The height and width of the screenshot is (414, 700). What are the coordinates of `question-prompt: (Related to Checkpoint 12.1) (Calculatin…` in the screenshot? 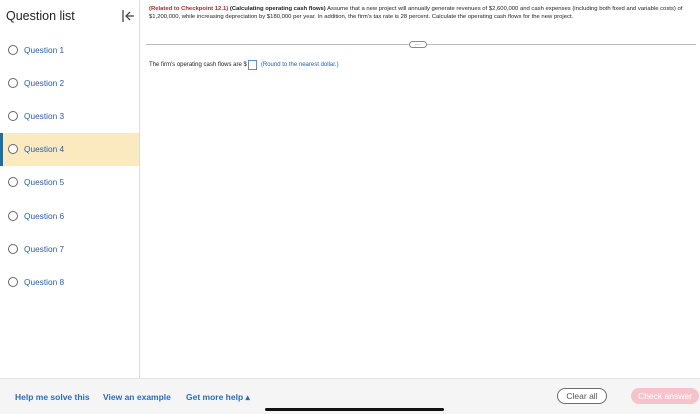 It's located at (423, 13).